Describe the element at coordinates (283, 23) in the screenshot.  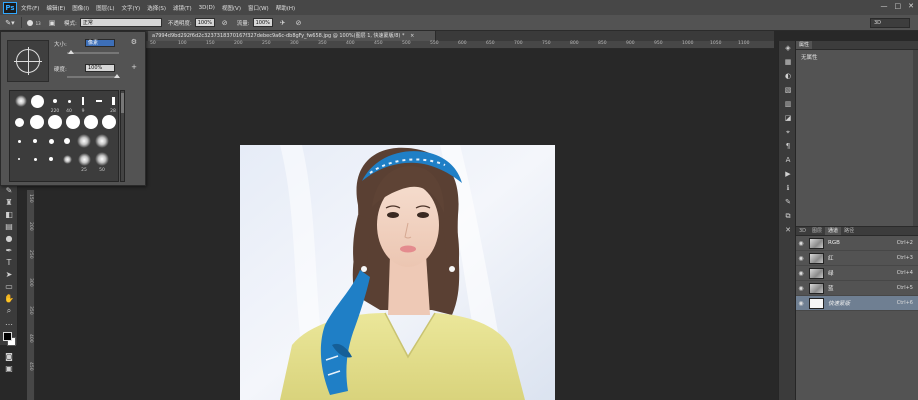
I see `airbrush-icon: ✈` at that location.